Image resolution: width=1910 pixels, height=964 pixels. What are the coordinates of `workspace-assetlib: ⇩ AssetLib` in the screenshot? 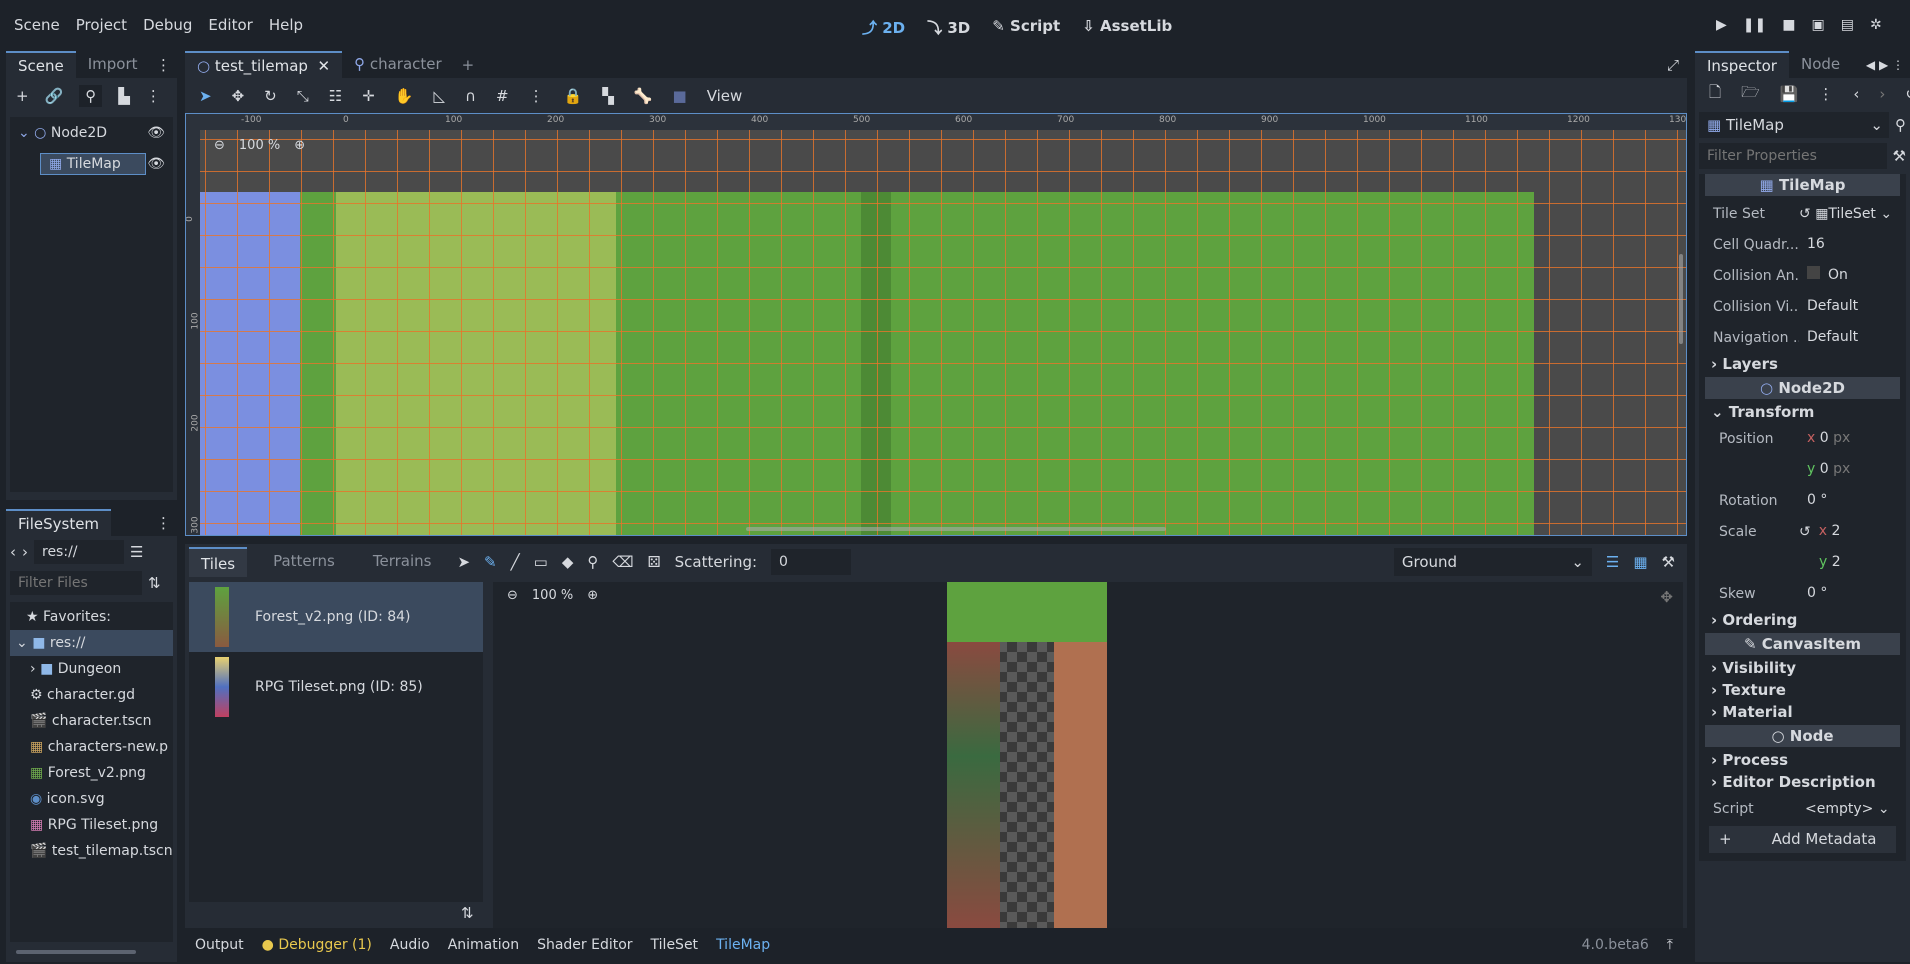 It's located at (1127, 27).